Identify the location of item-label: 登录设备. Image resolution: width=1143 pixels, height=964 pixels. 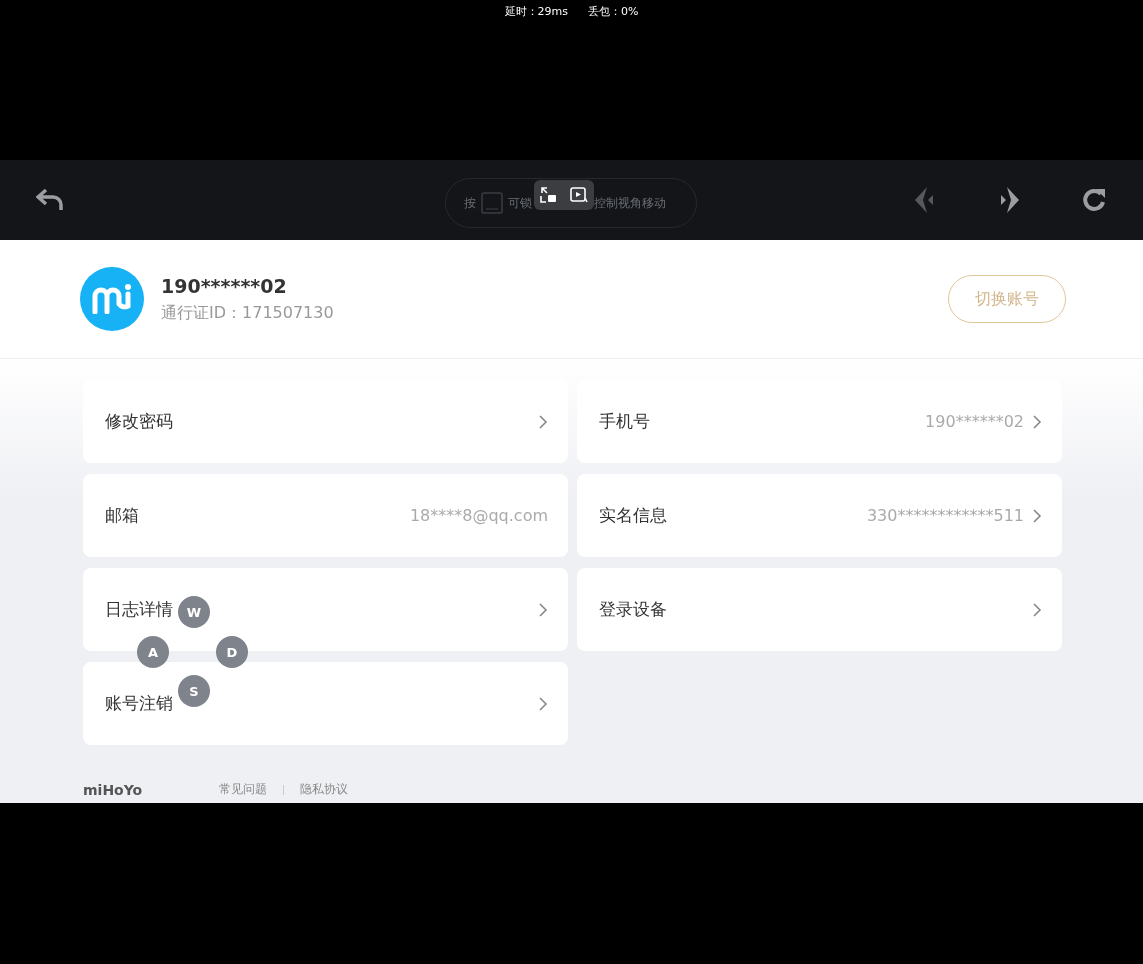
(633, 609).